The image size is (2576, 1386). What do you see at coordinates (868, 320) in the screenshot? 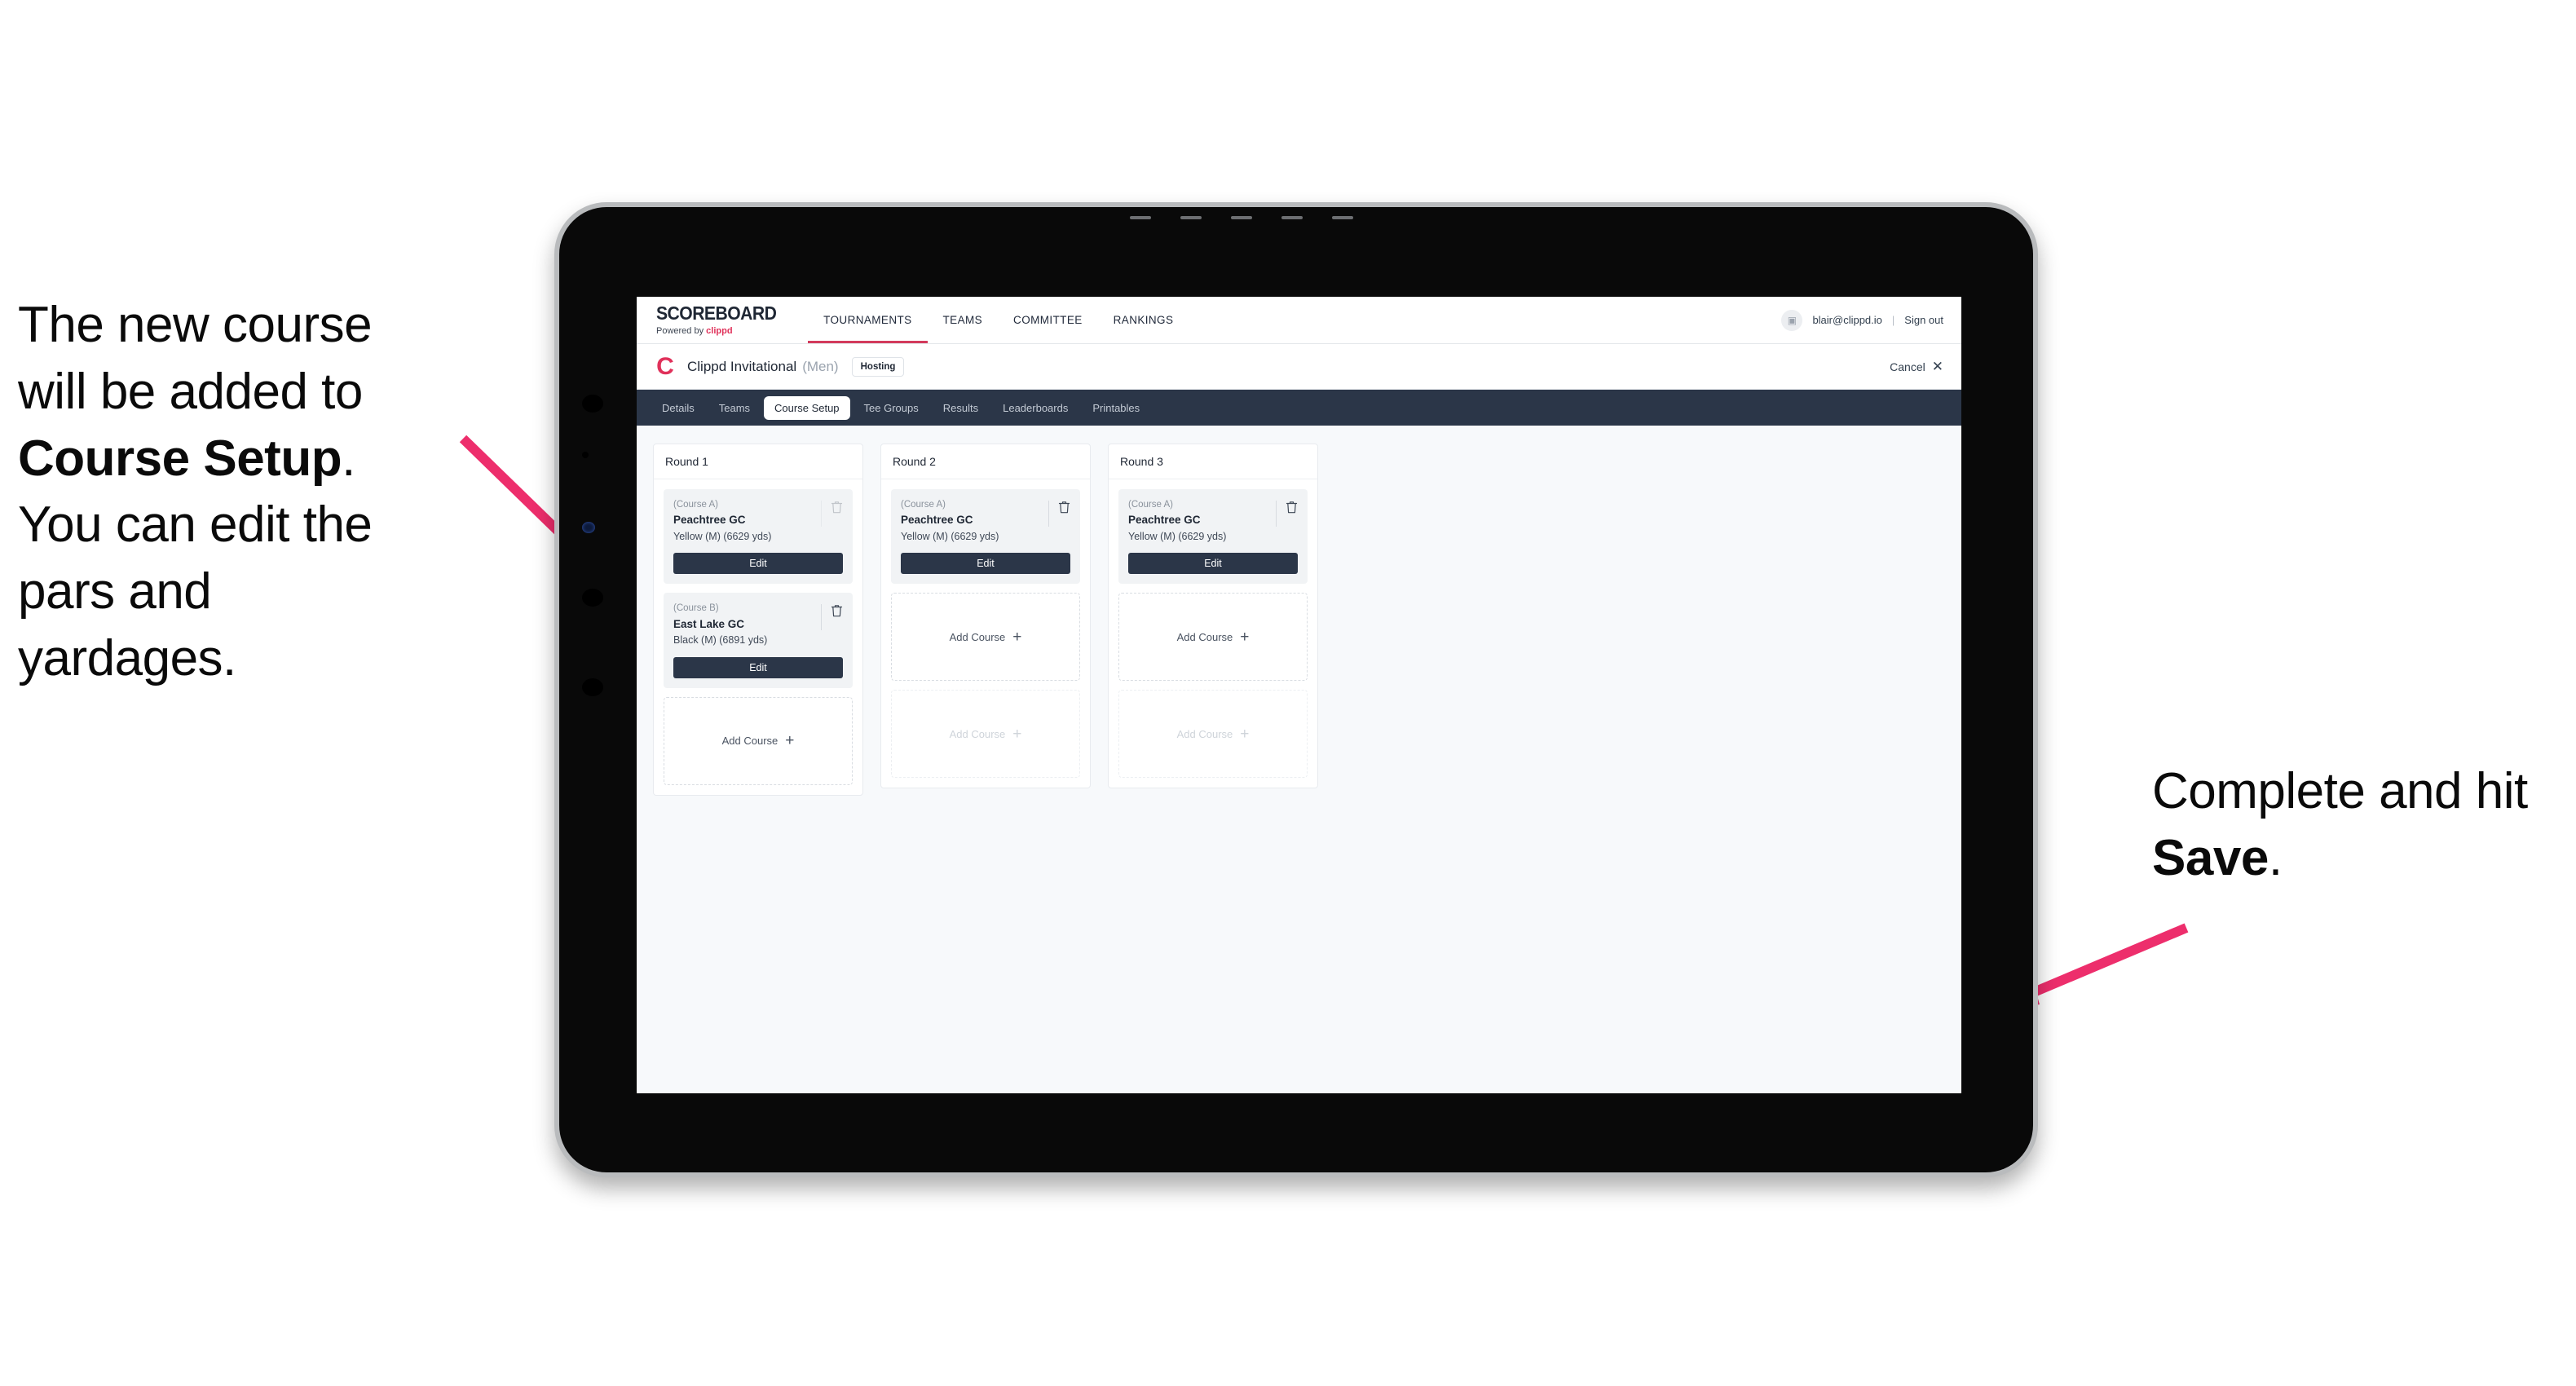
I see `nav-item-tournaments: TOURNAMENTS` at bounding box center [868, 320].